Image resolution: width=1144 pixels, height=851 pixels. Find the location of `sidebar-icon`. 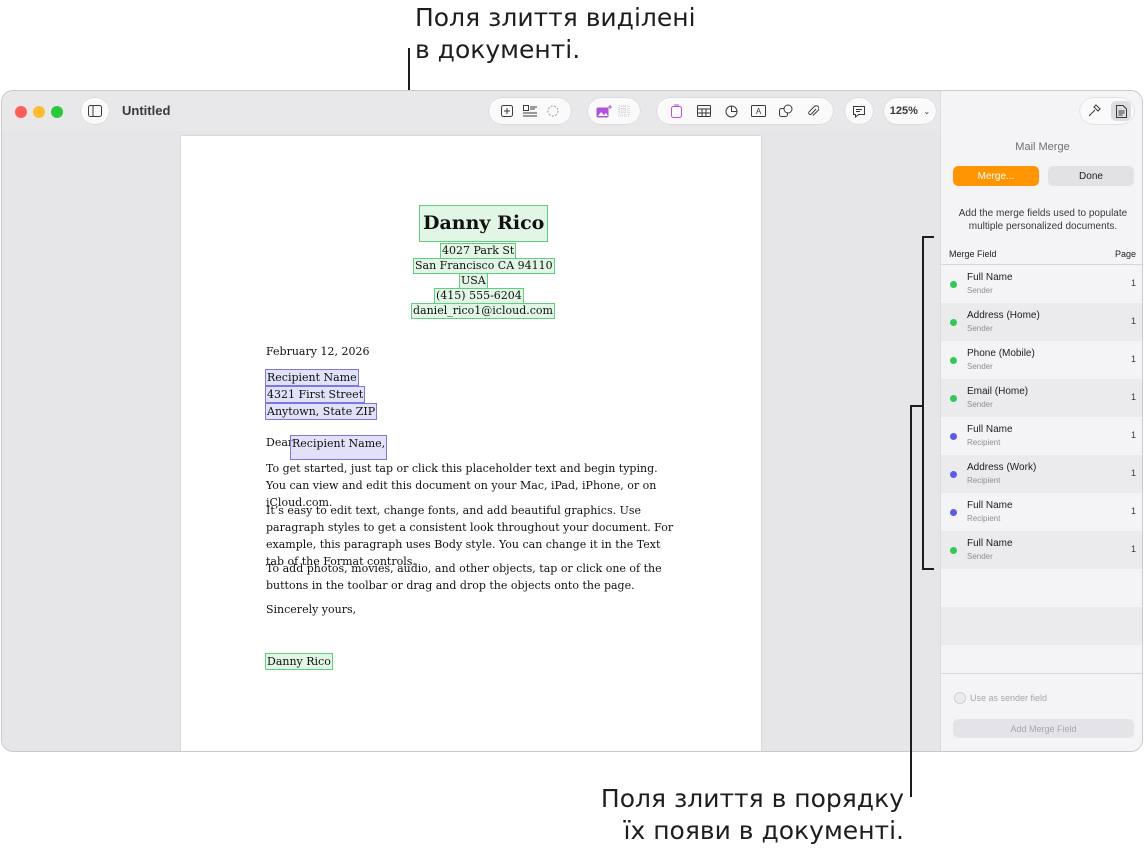

sidebar-icon is located at coordinates (95, 111).